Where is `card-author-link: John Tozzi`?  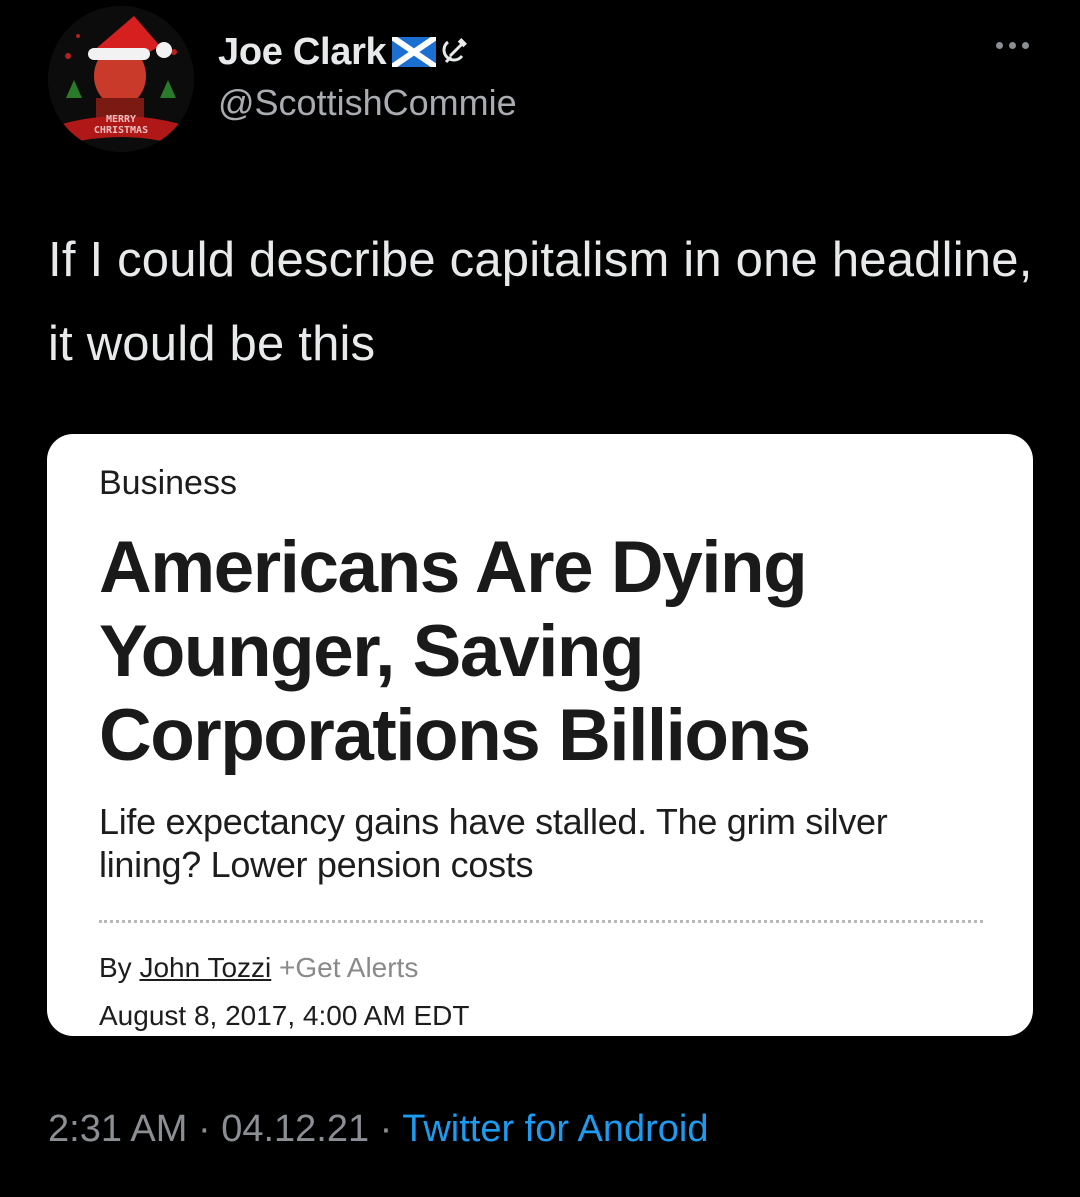 card-author-link: John Tozzi is located at coordinates (205, 967).